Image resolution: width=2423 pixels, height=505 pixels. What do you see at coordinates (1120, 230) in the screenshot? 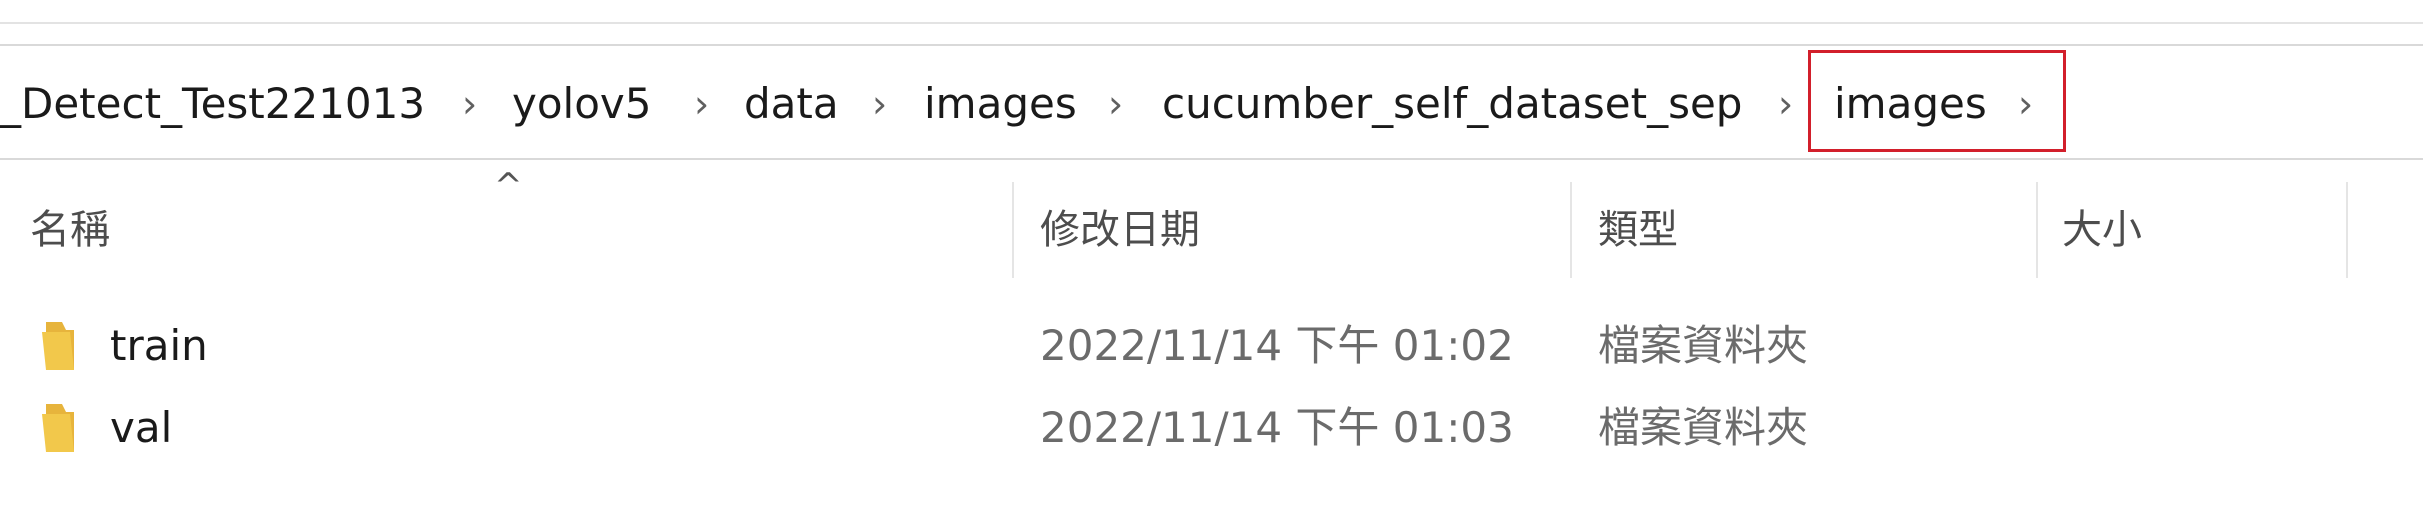
I see `column-modified: 修改日期` at bounding box center [1120, 230].